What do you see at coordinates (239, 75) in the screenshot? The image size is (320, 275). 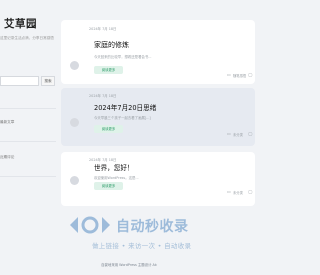 I see `post-category: 随笔感悟` at bounding box center [239, 75].